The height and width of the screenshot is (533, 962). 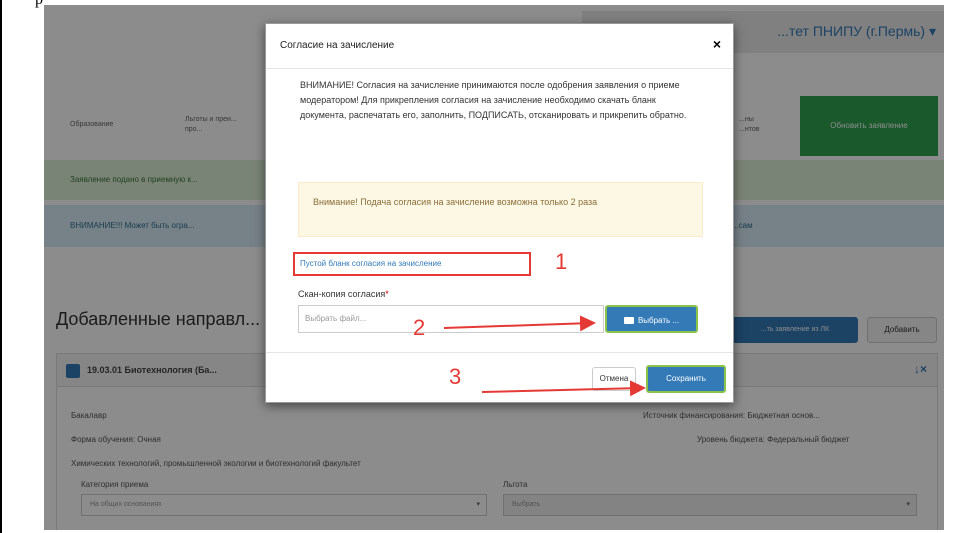 I want to click on top-text: p, so click(x=39, y=4).